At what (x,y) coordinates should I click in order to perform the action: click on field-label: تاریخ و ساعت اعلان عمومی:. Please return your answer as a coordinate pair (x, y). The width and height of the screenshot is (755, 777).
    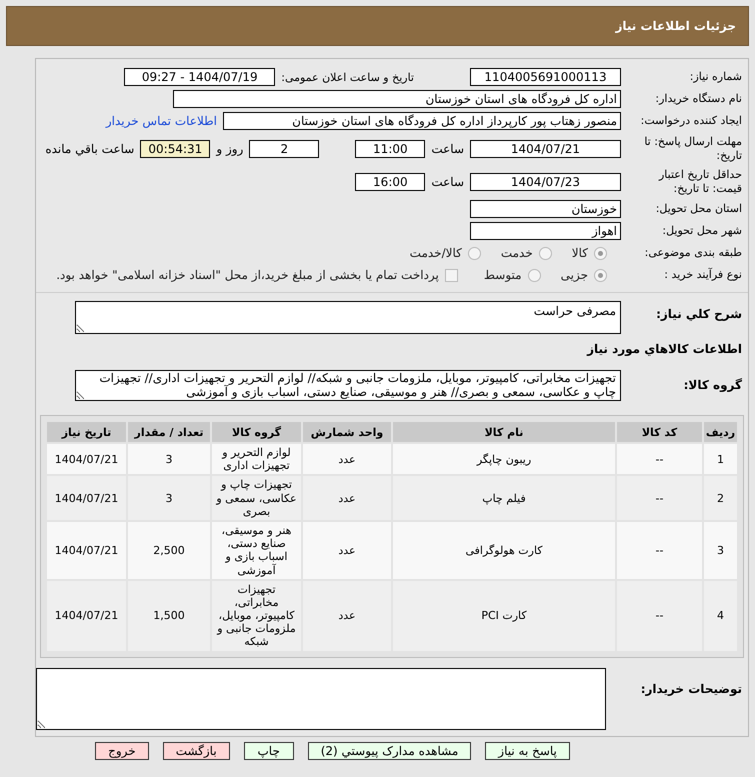
    Looking at the image, I should click on (347, 77).